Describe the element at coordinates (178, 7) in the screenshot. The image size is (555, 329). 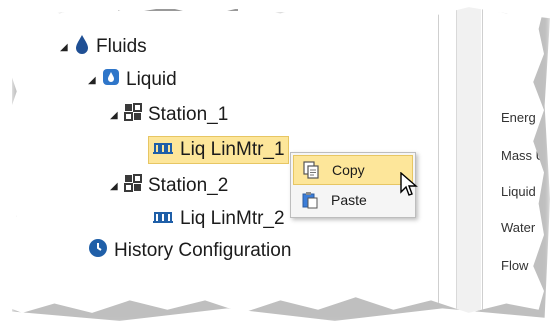
I see `clipped-node-bar` at that location.